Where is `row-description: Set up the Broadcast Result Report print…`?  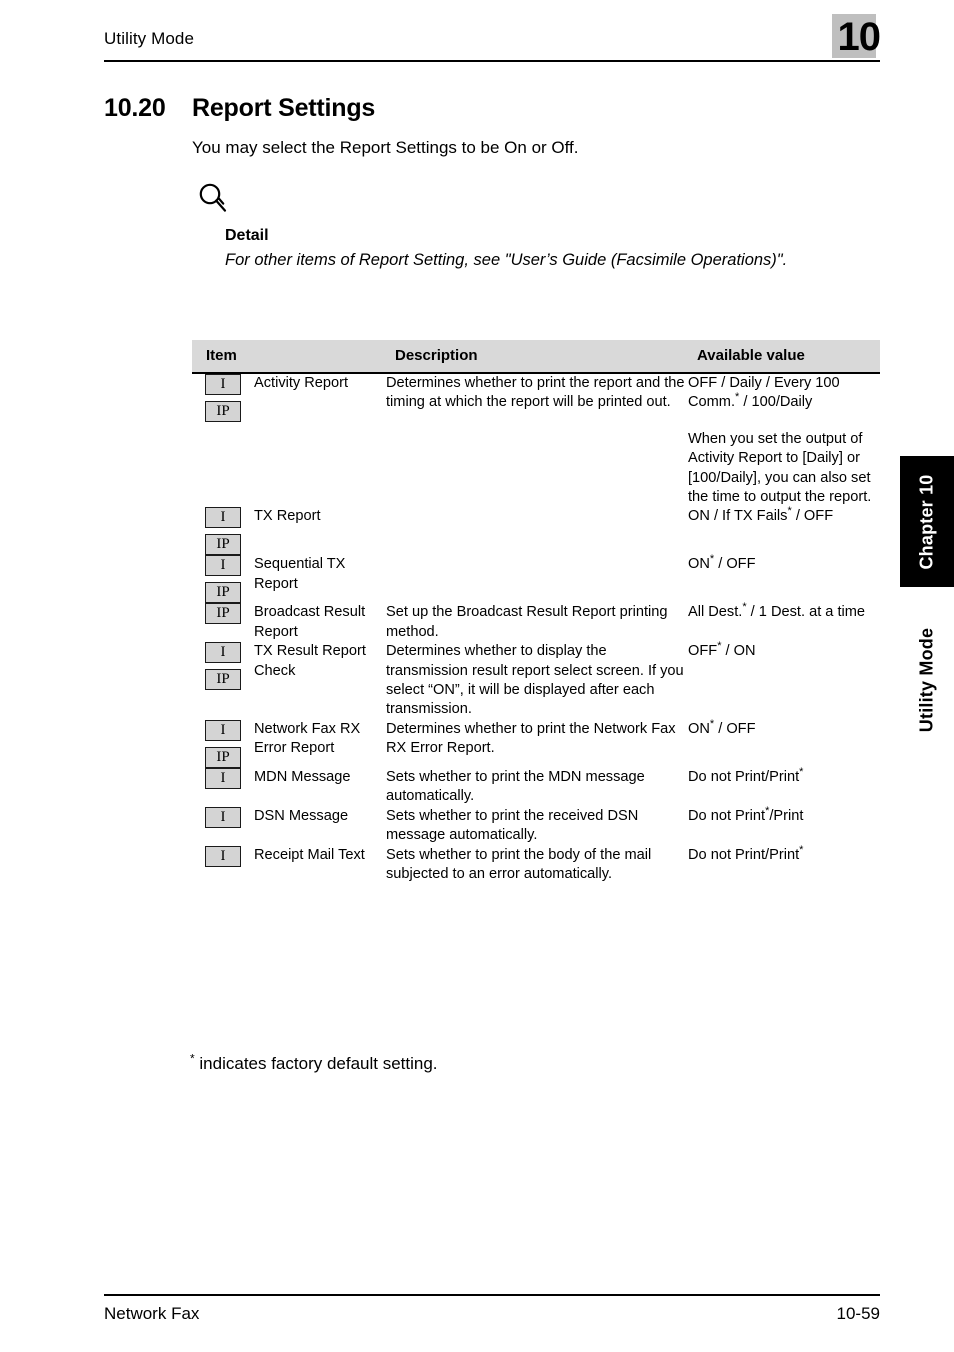
row-description: Set up the Broadcast Result Report print… is located at coordinates (527, 622).